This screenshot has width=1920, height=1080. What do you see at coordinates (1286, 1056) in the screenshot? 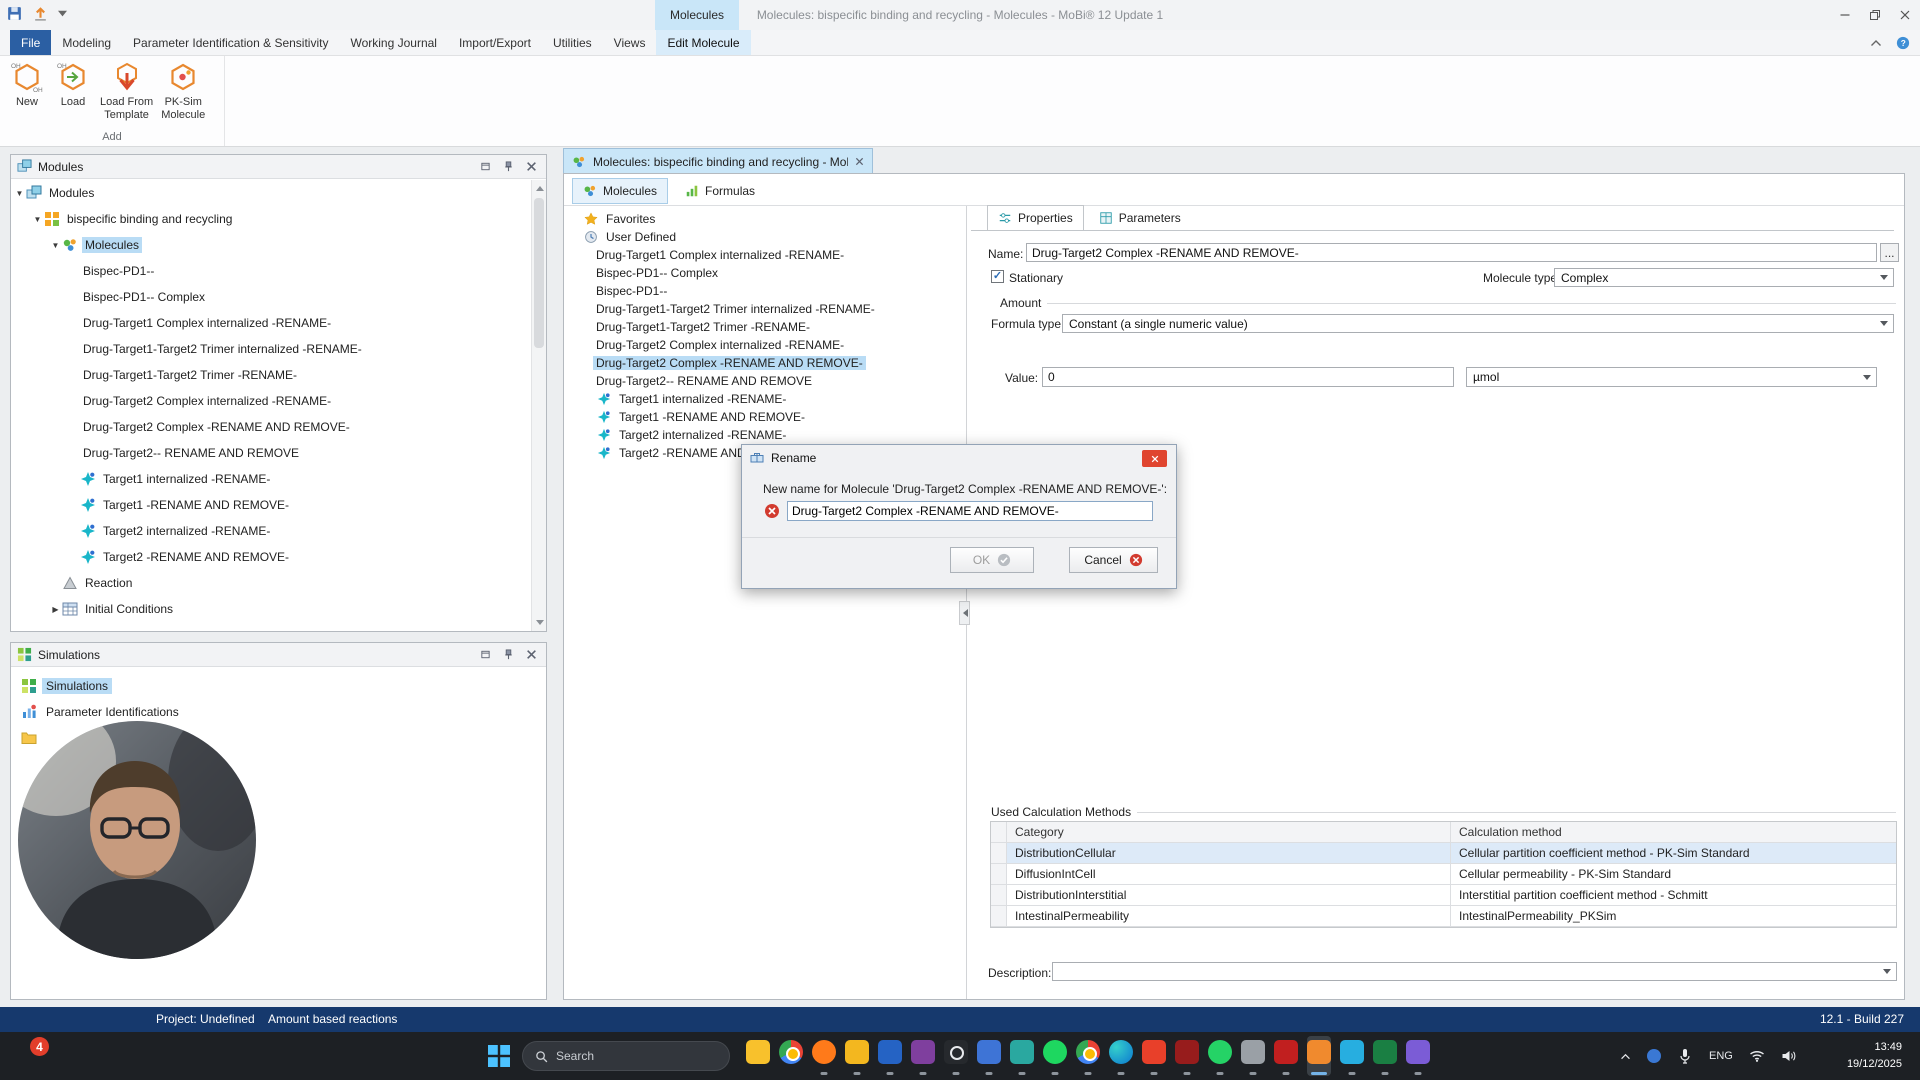
I see `taskbar-acrobat-icon` at bounding box center [1286, 1056].